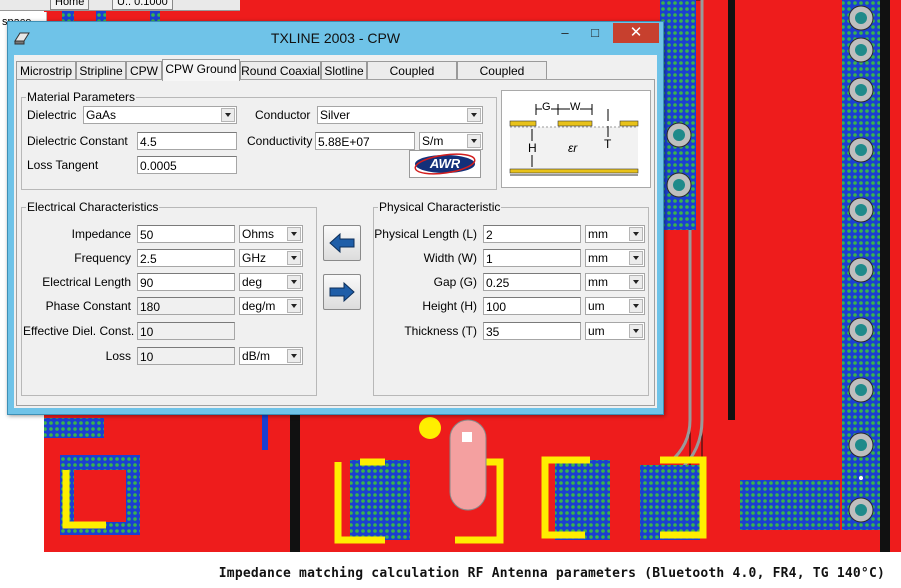 The height and width of the screenshot is (588, 901). I want to click on phase-constant-unit-select: deg/m, so click(271, 306).